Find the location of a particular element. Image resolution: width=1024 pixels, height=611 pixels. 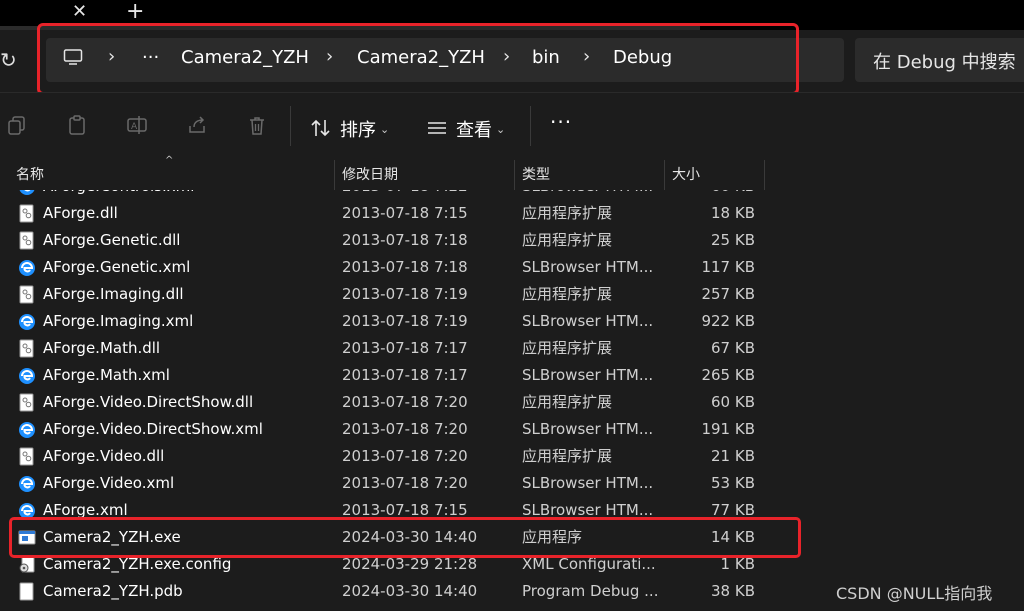

column-header-name: 名称 is located at coordinates (30, 175).